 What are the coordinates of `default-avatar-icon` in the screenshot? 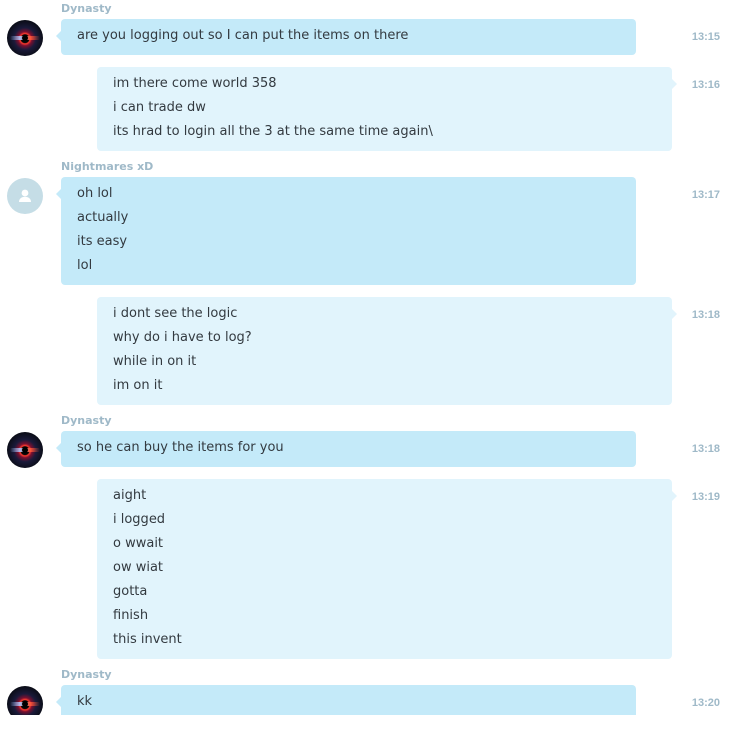 It's located at (25, 196).